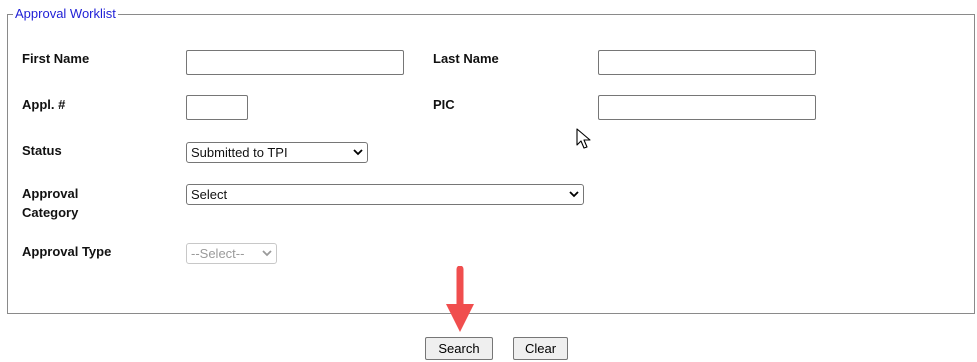  I want to click on approval-type-select: --Select--, so click(231, 253).